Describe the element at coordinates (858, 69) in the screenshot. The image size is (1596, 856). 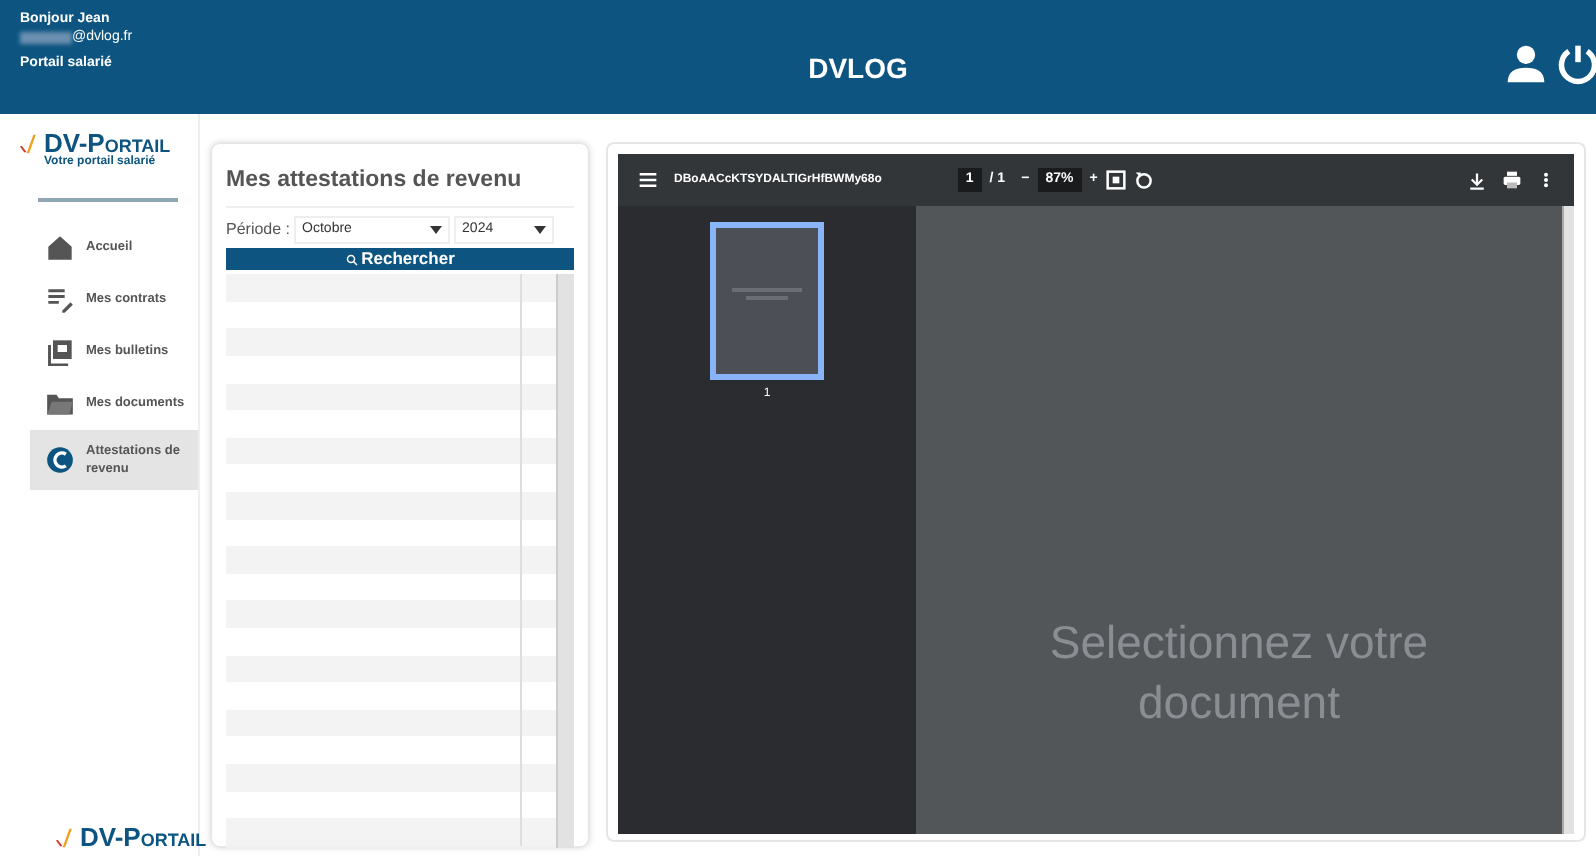
I see `app-title: DVLOG` at that location.